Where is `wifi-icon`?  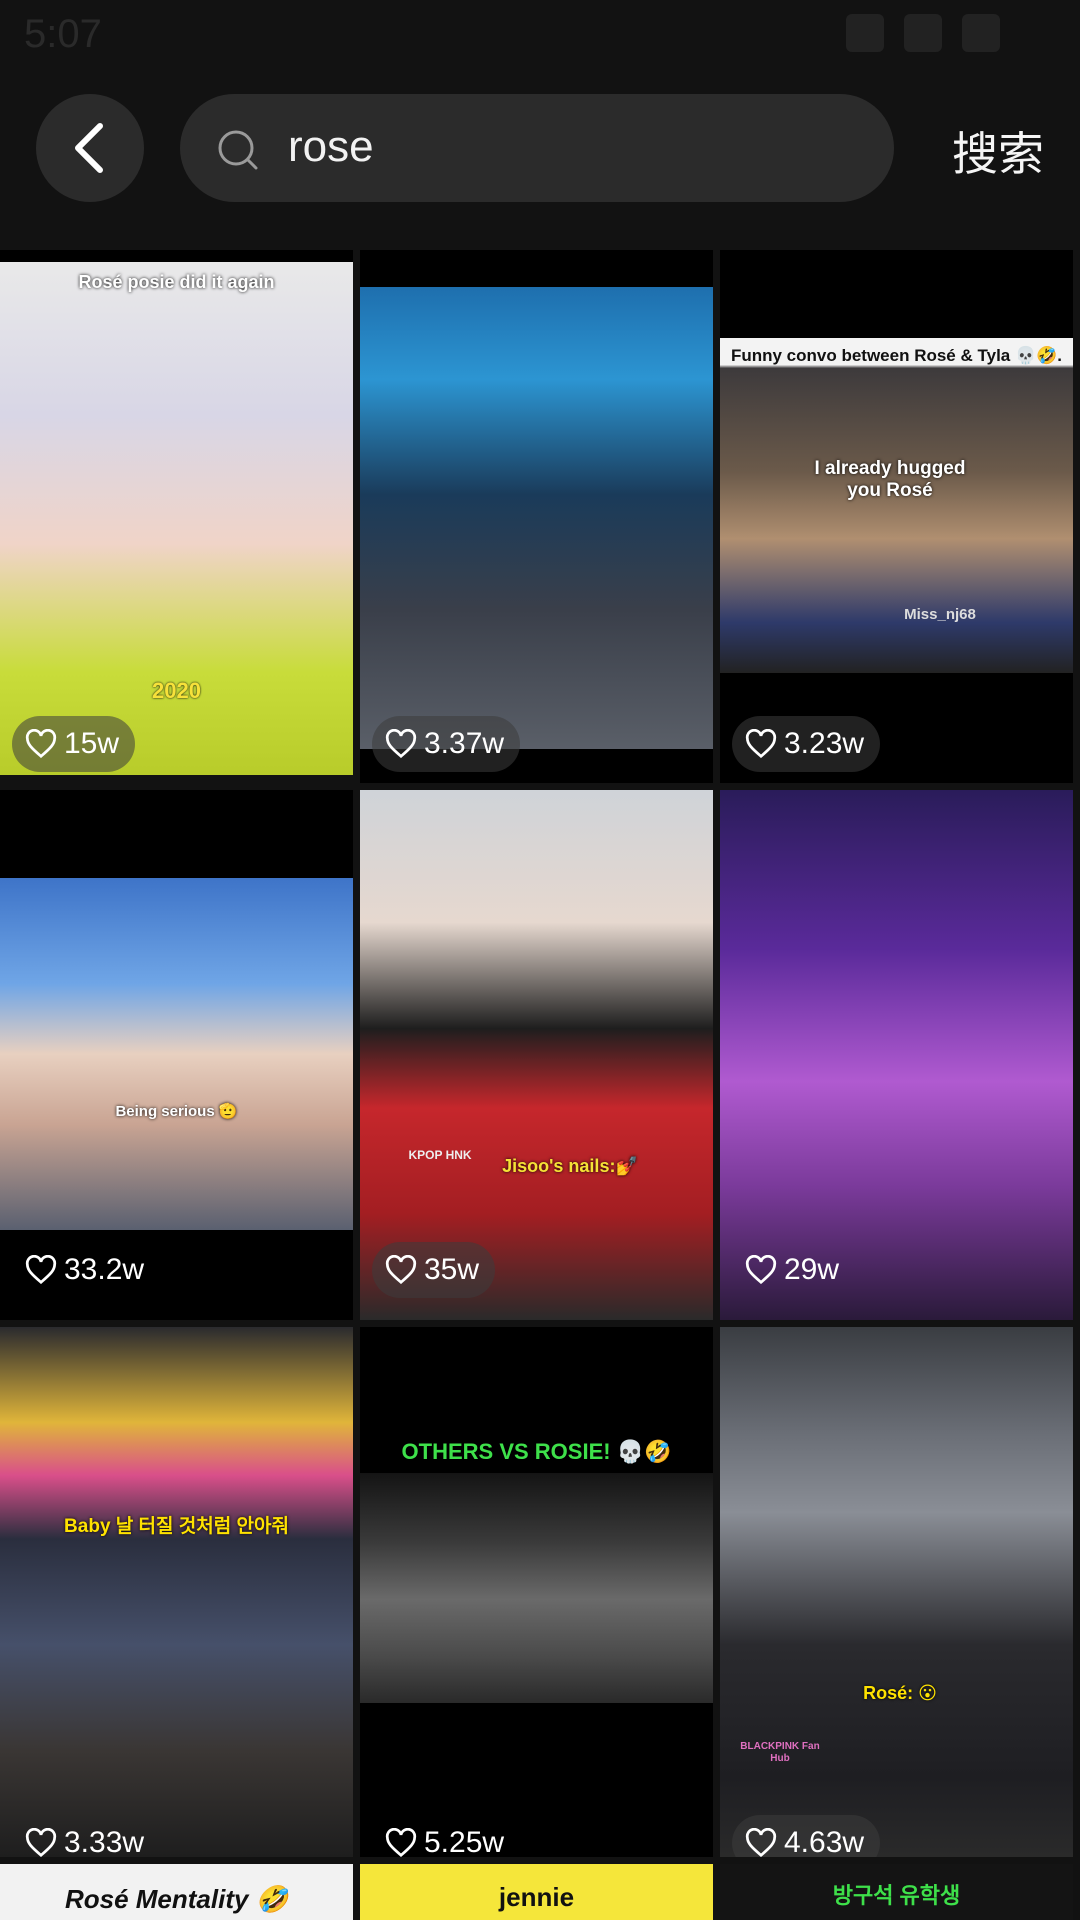
wifi-icon is located at coordinates (865, 33).